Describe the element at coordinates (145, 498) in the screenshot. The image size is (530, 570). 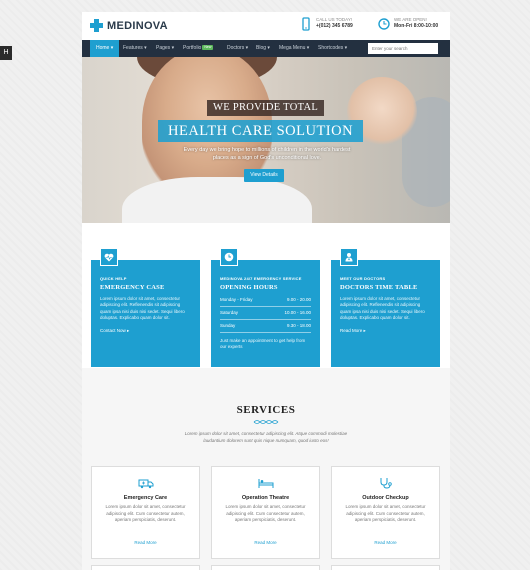
I see `service-title: Emergency Care` at that location.